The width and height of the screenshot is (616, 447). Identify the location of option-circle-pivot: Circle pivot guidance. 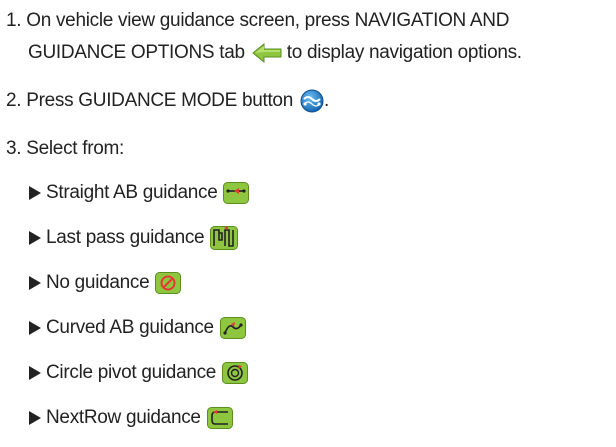
(139, 373).